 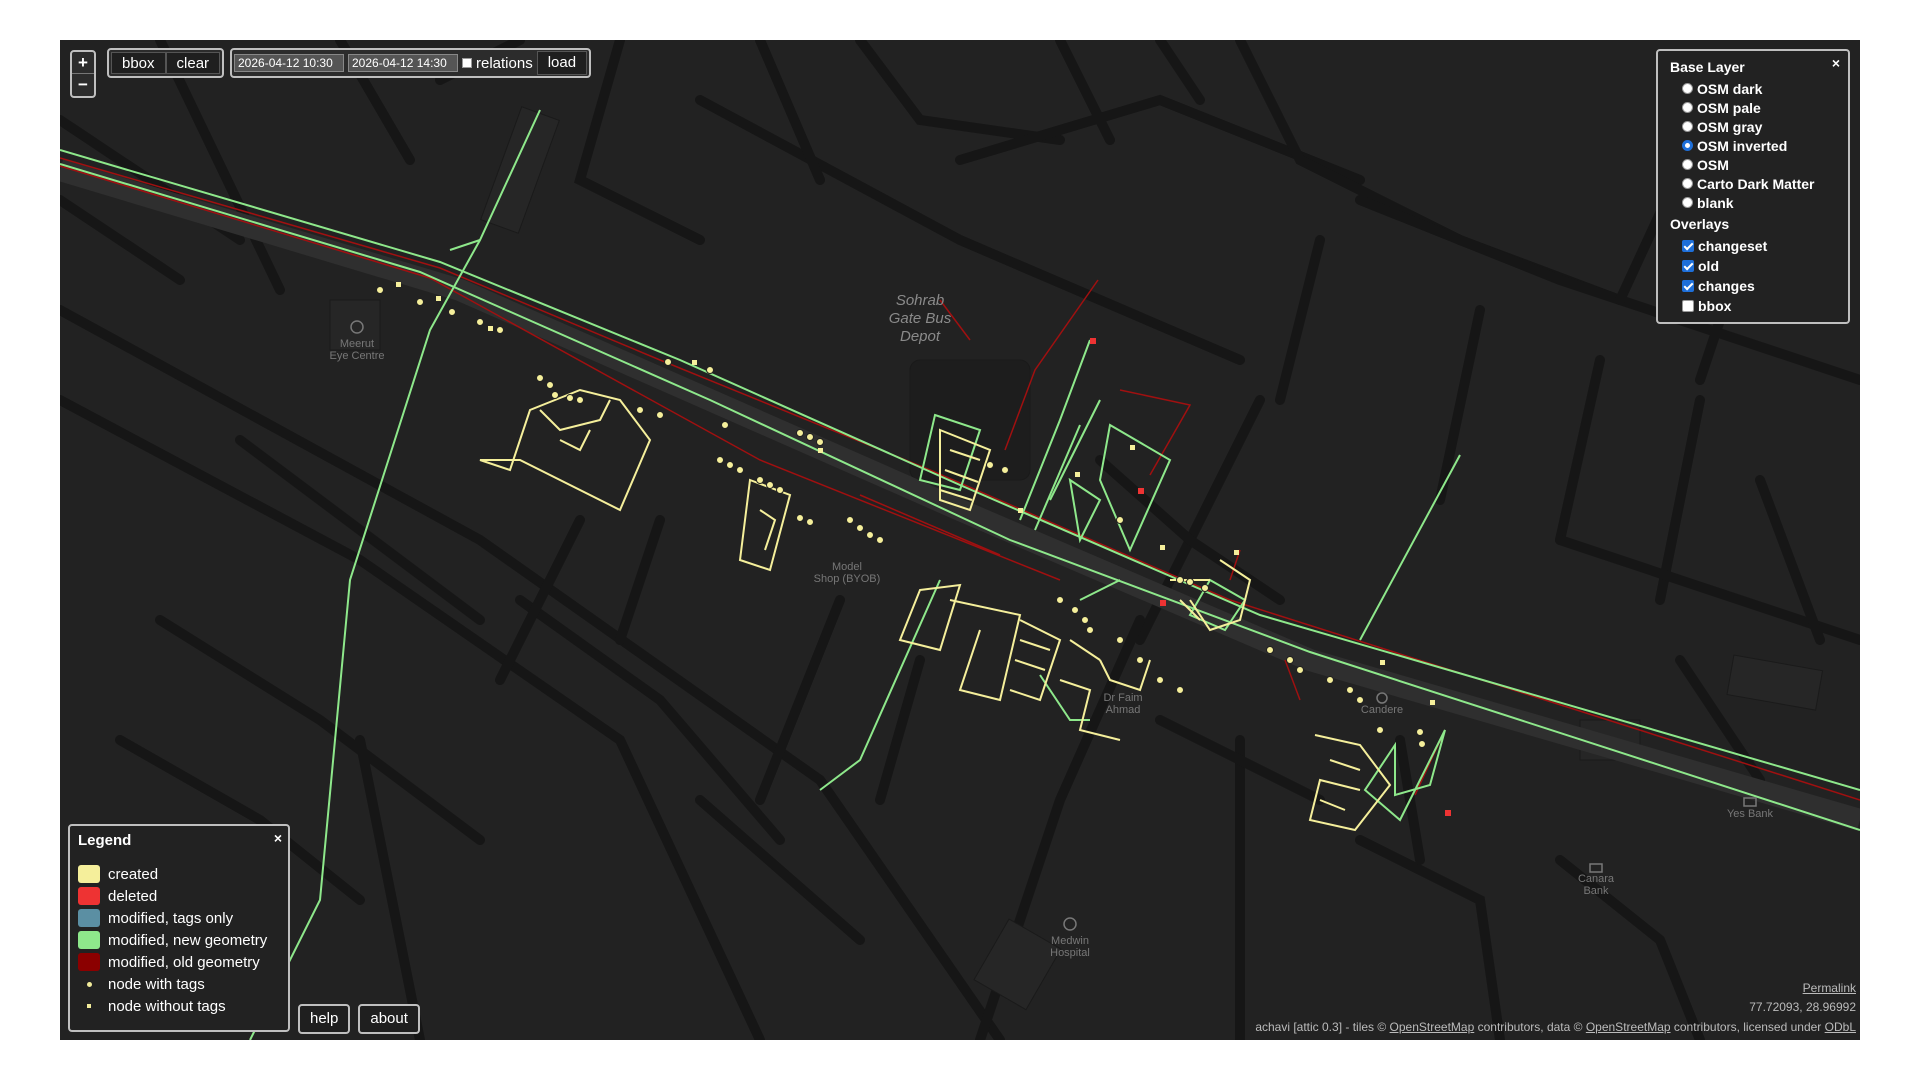 What do you see at coordinates (179, 874) in the screenshot?
I see `legend-item-created: created` at bounding box center [179, 874].